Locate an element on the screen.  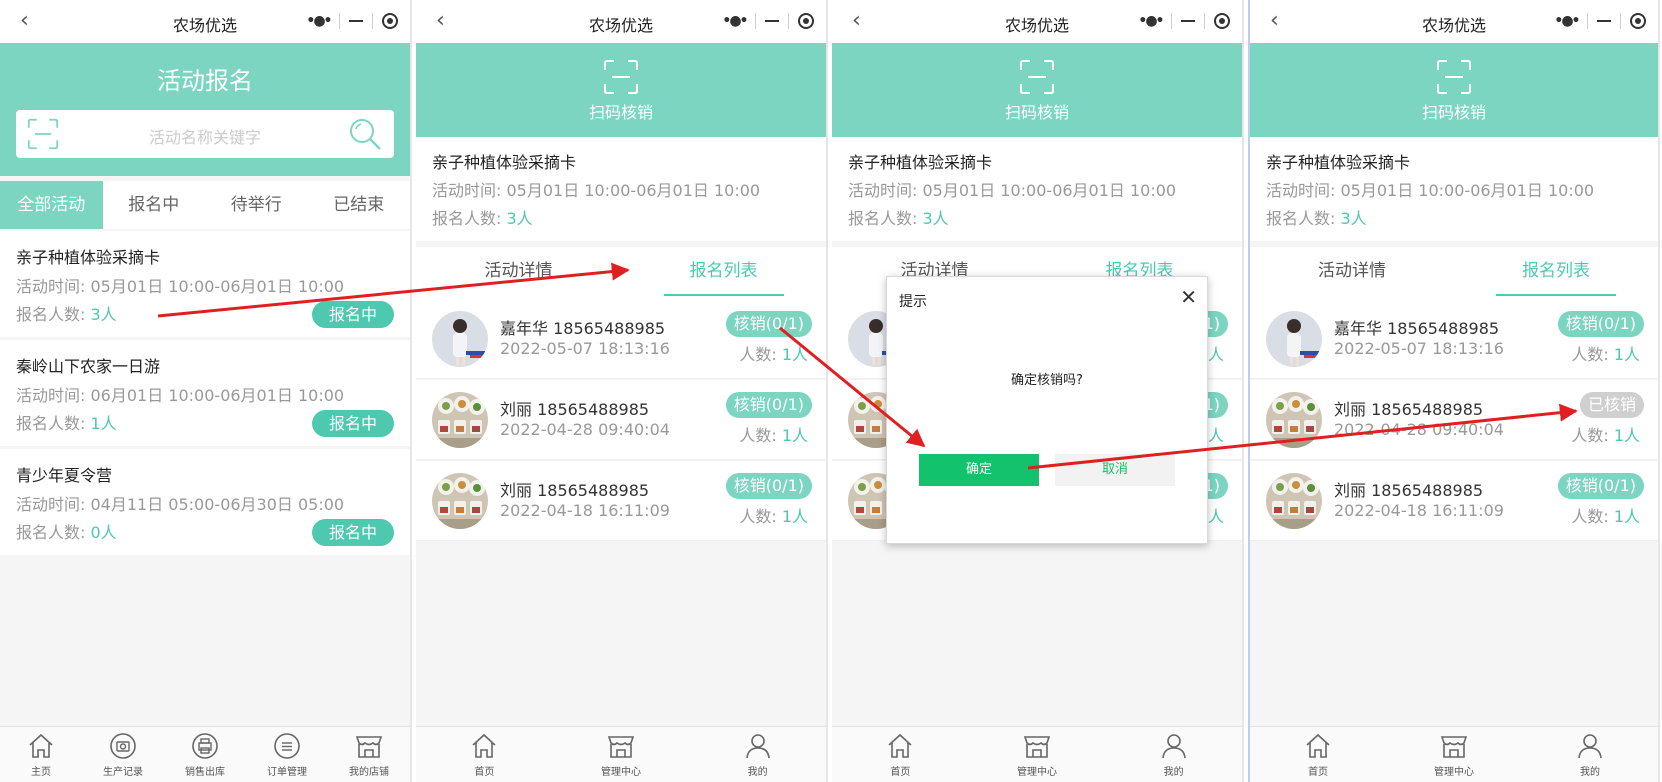
count-label: 人数: is located at coordinates (1590, 354).